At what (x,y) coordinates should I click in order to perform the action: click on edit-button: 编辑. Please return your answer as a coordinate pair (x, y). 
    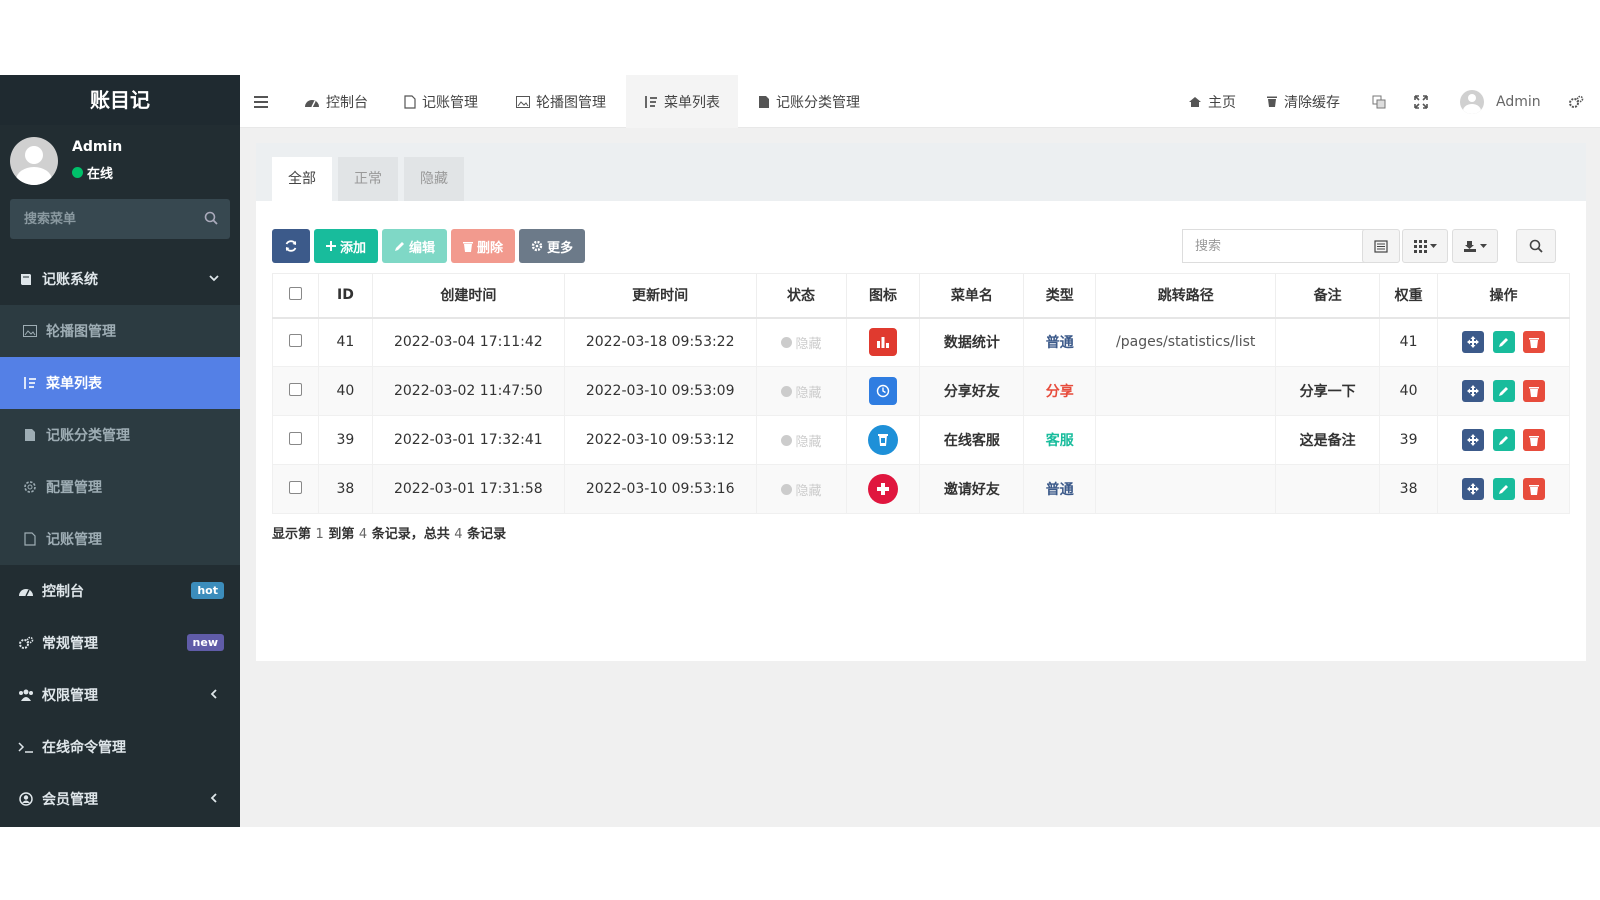
    Looking at the image, I should click on (415, 246).